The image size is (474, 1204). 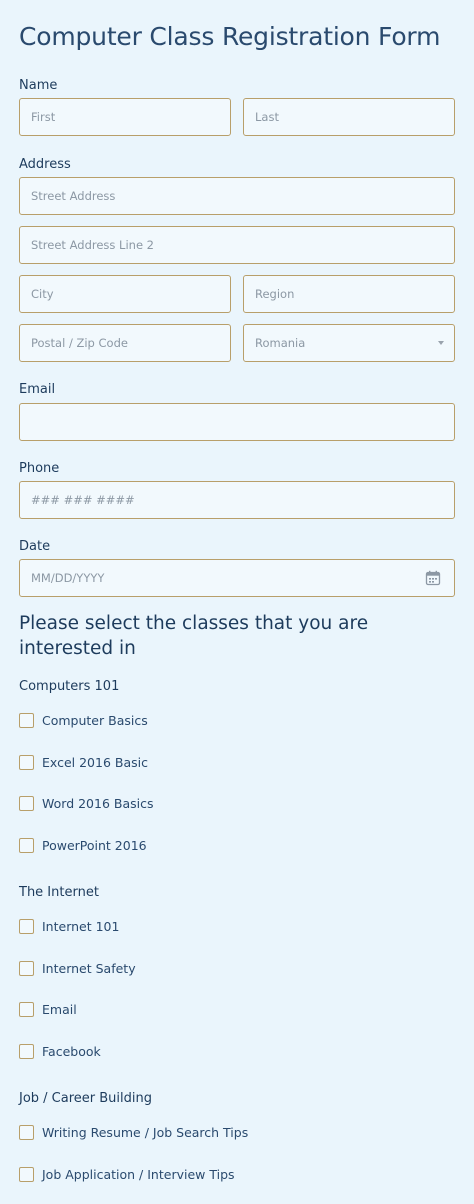 I want to click on address-label: Address, so click(x=45, y=164).